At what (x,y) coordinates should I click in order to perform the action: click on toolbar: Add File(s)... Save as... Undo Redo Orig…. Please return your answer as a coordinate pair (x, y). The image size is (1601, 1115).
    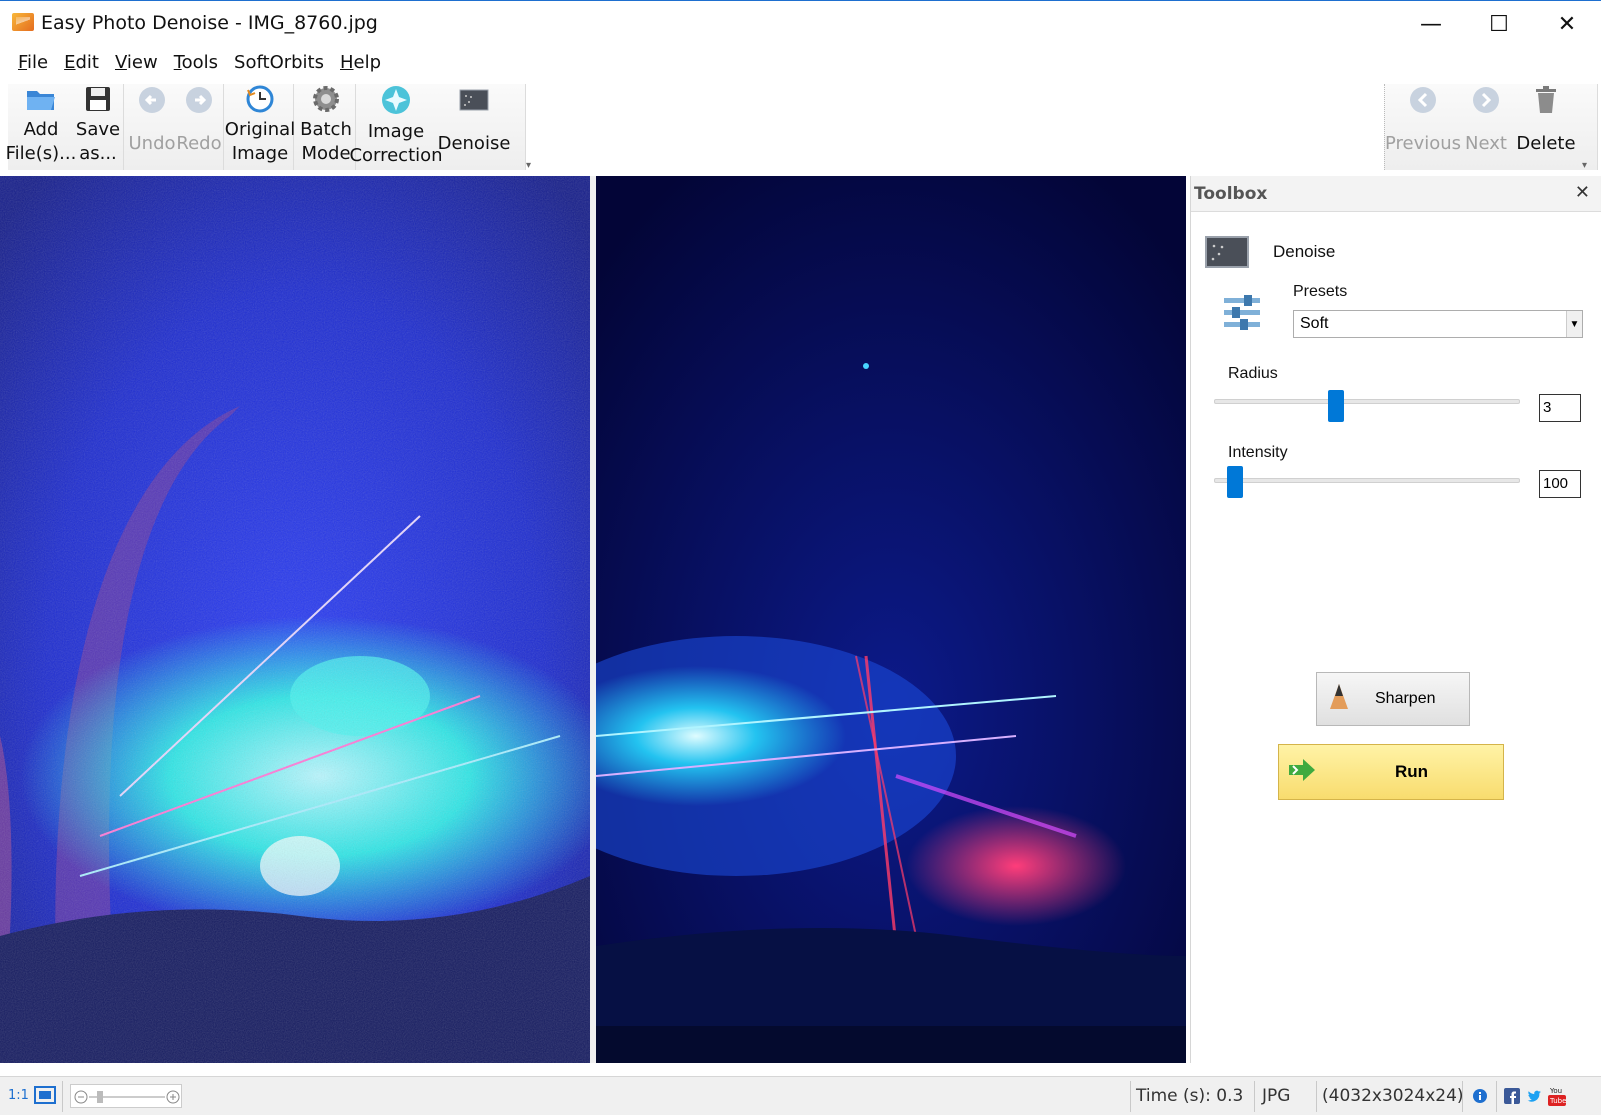
    Looking at the image, I should click on (800, 126).